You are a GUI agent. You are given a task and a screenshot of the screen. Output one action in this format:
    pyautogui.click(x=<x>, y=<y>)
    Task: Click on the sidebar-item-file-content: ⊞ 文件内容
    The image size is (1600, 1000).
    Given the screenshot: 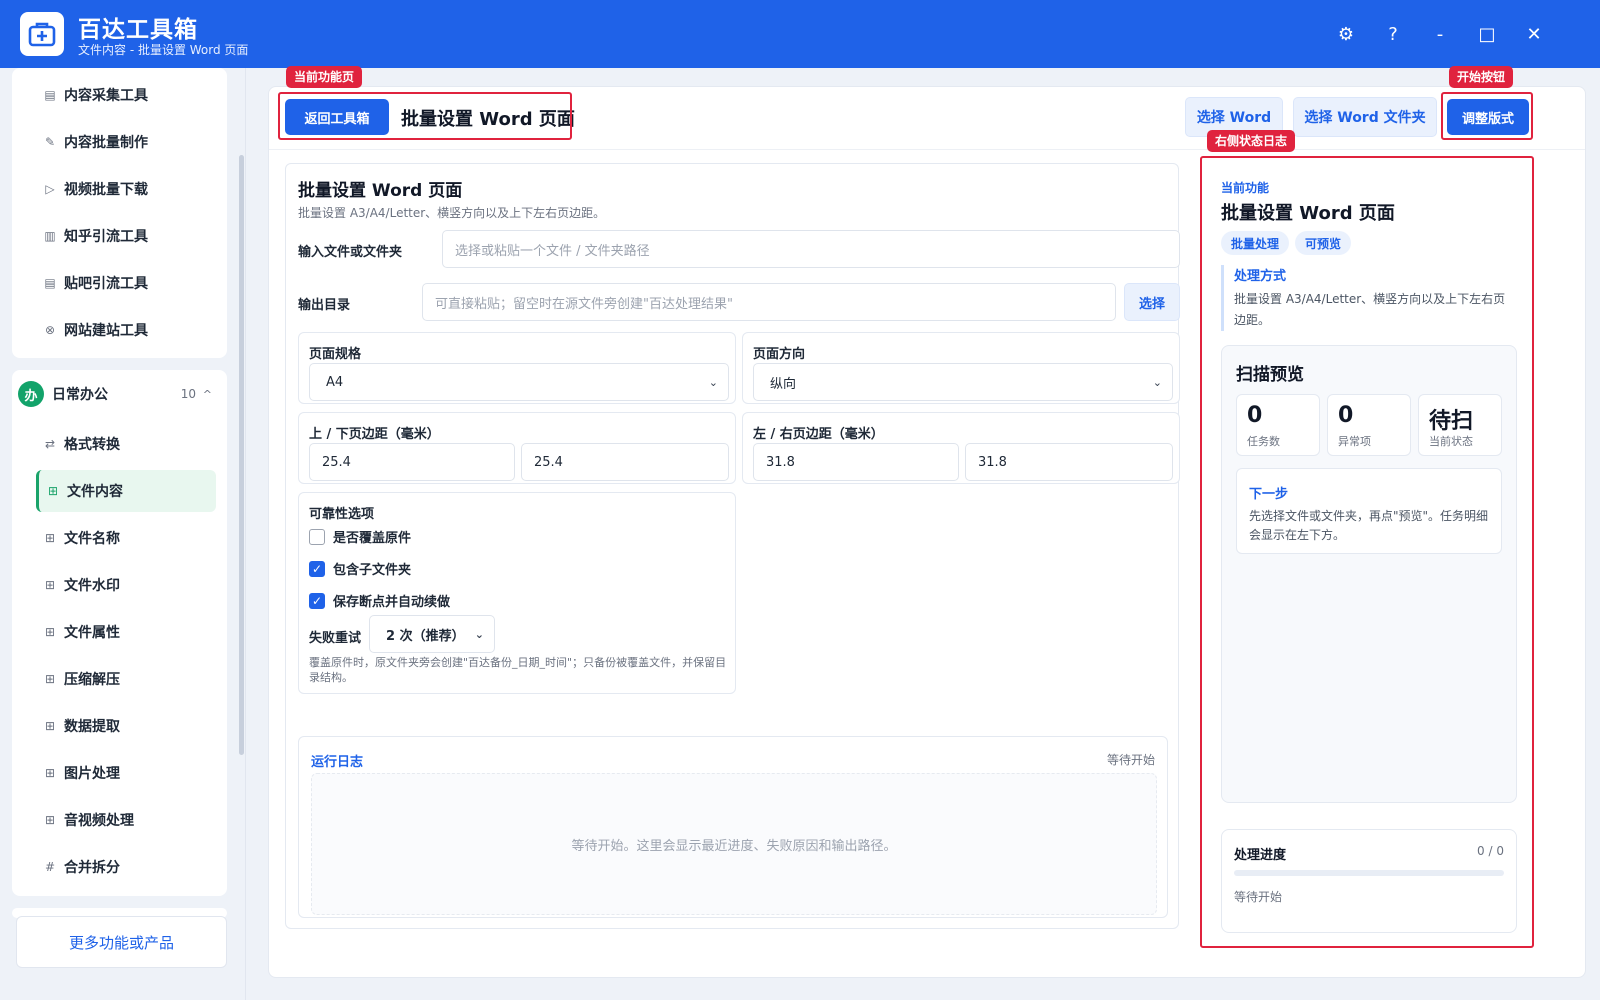 What is the action you would take?
    pyautogui.click(x=126, y=491)
    